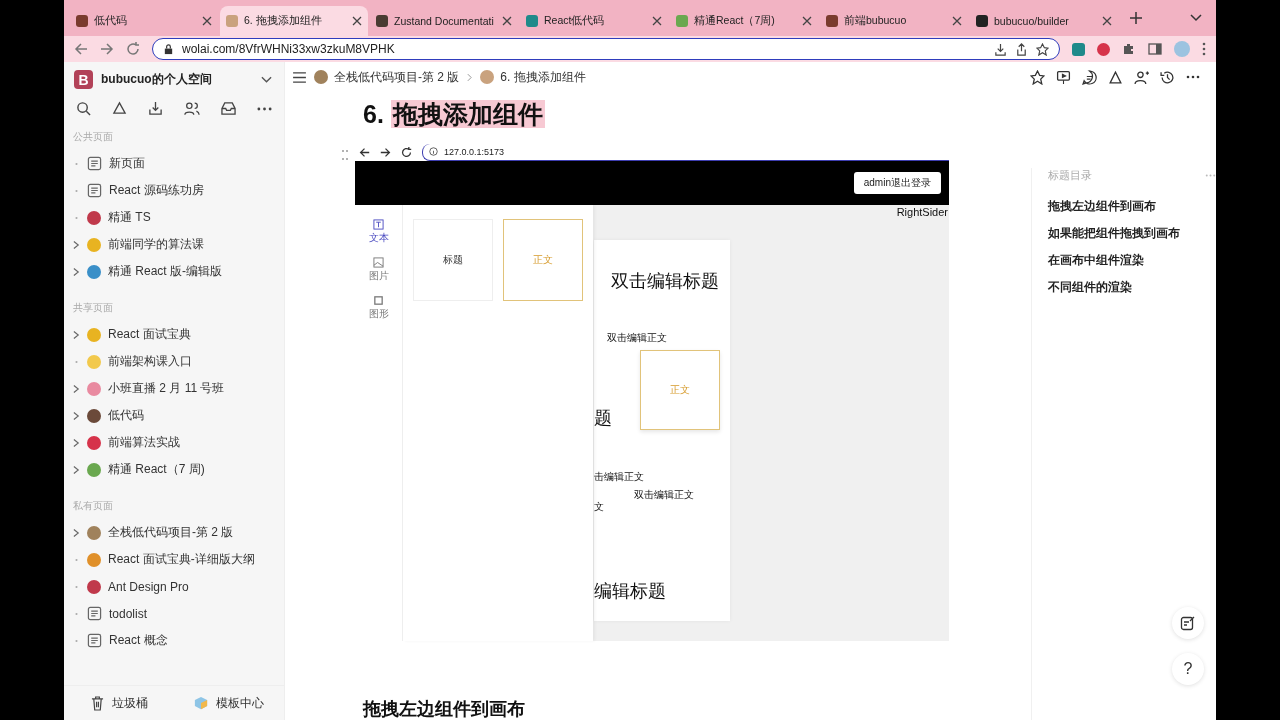 The image size is (1280, 720). I want to click on square-icon, so click(378, 300).